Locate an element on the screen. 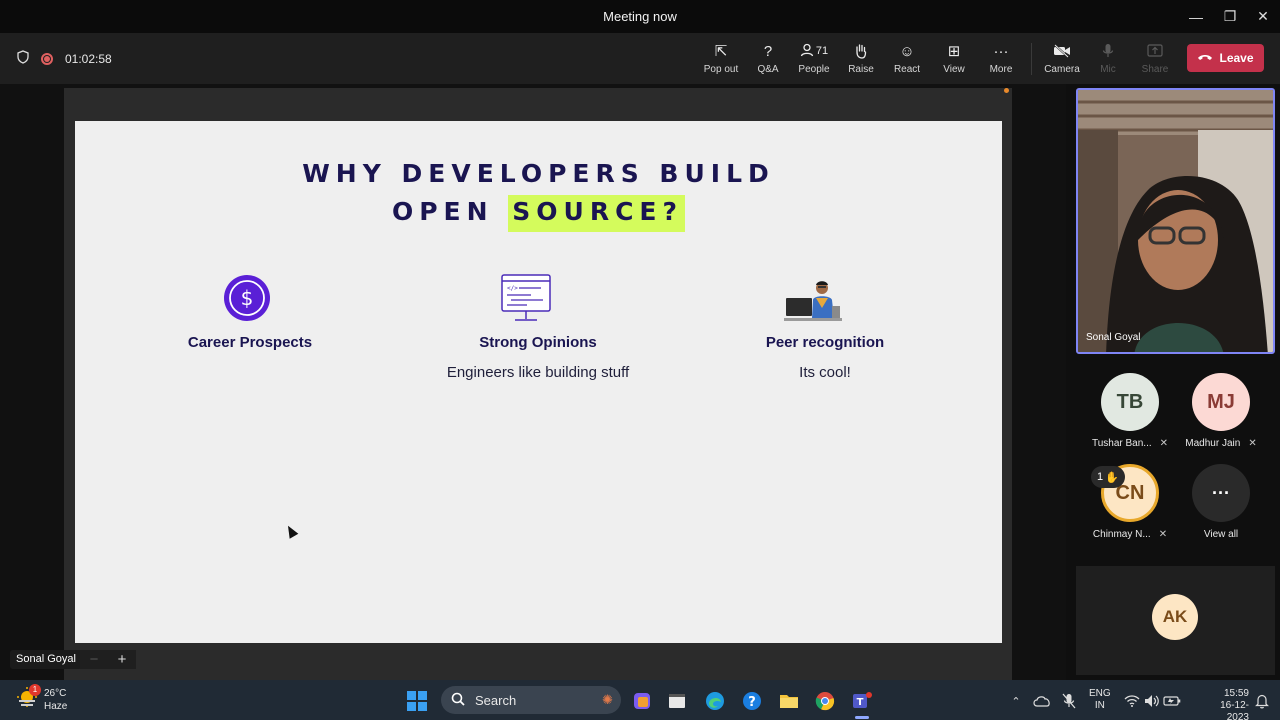  battery-icon is located at coordinates (1172, 701).